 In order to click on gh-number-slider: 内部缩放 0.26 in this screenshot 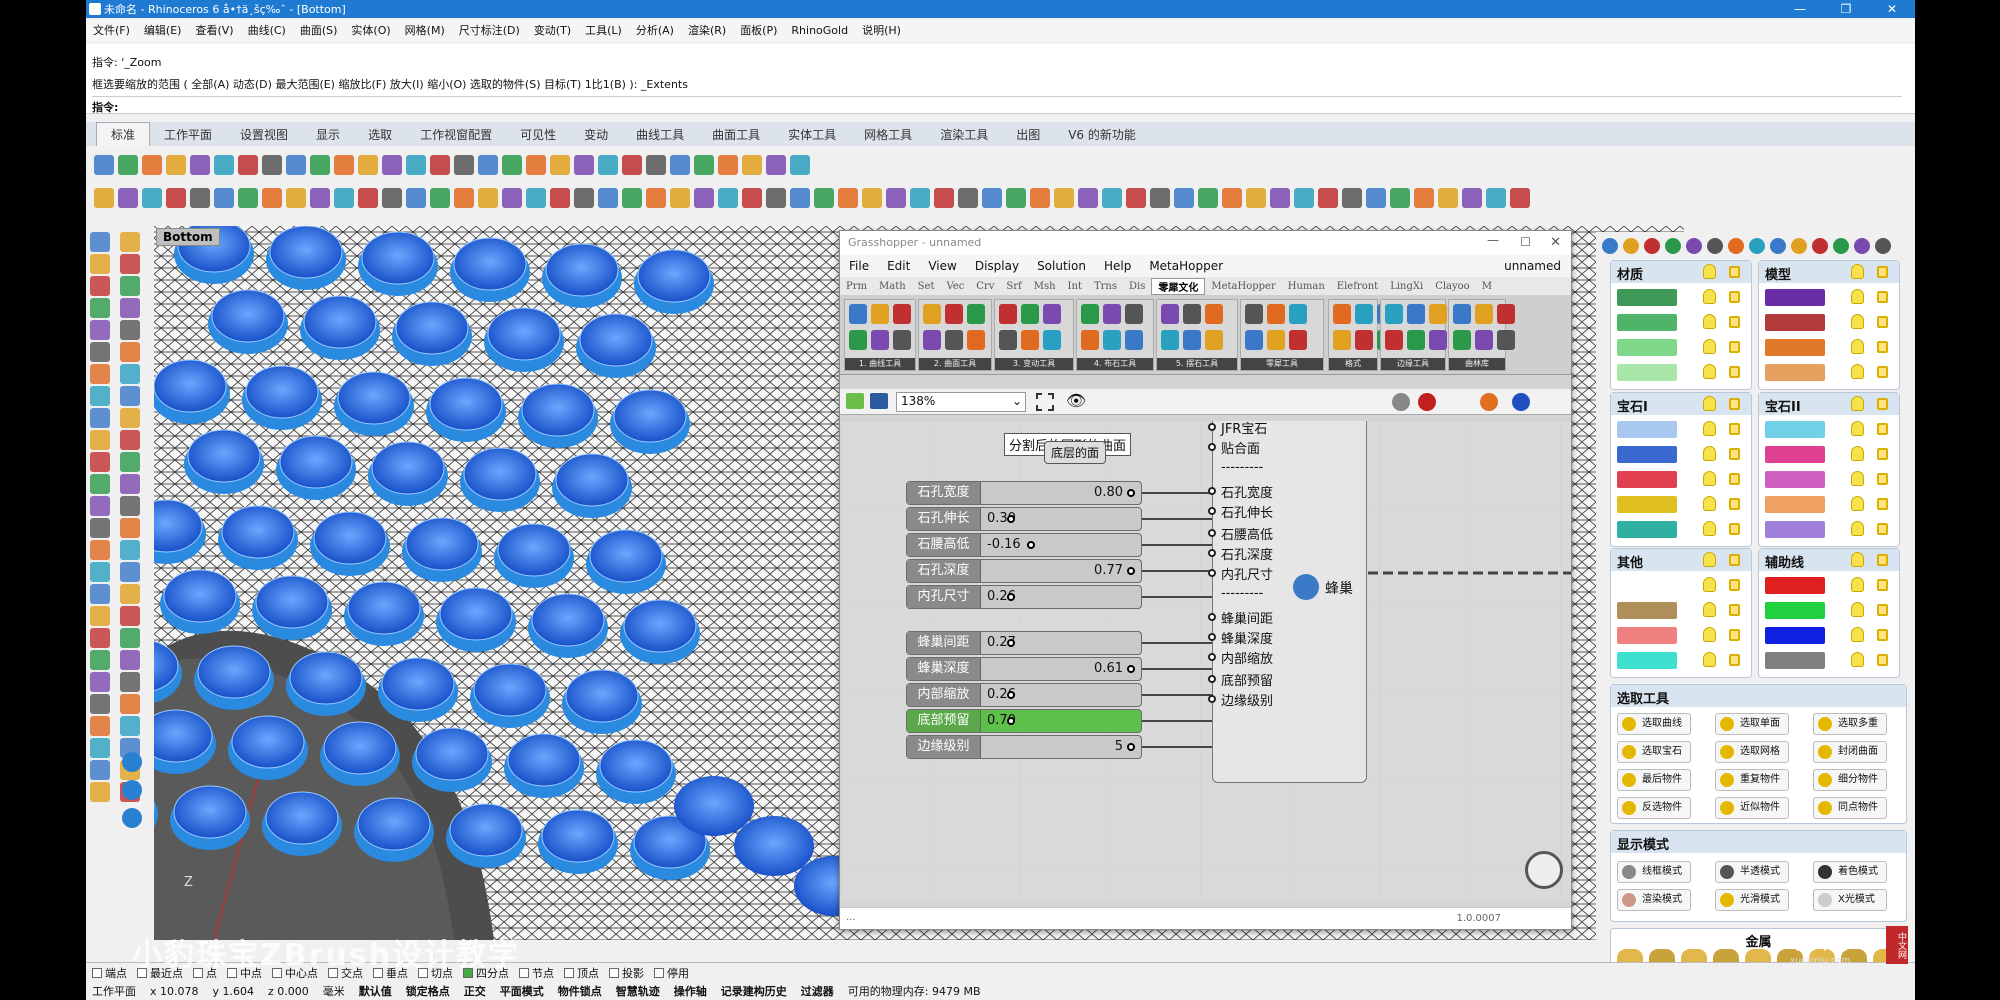, I will do `click(1024, 695)`.